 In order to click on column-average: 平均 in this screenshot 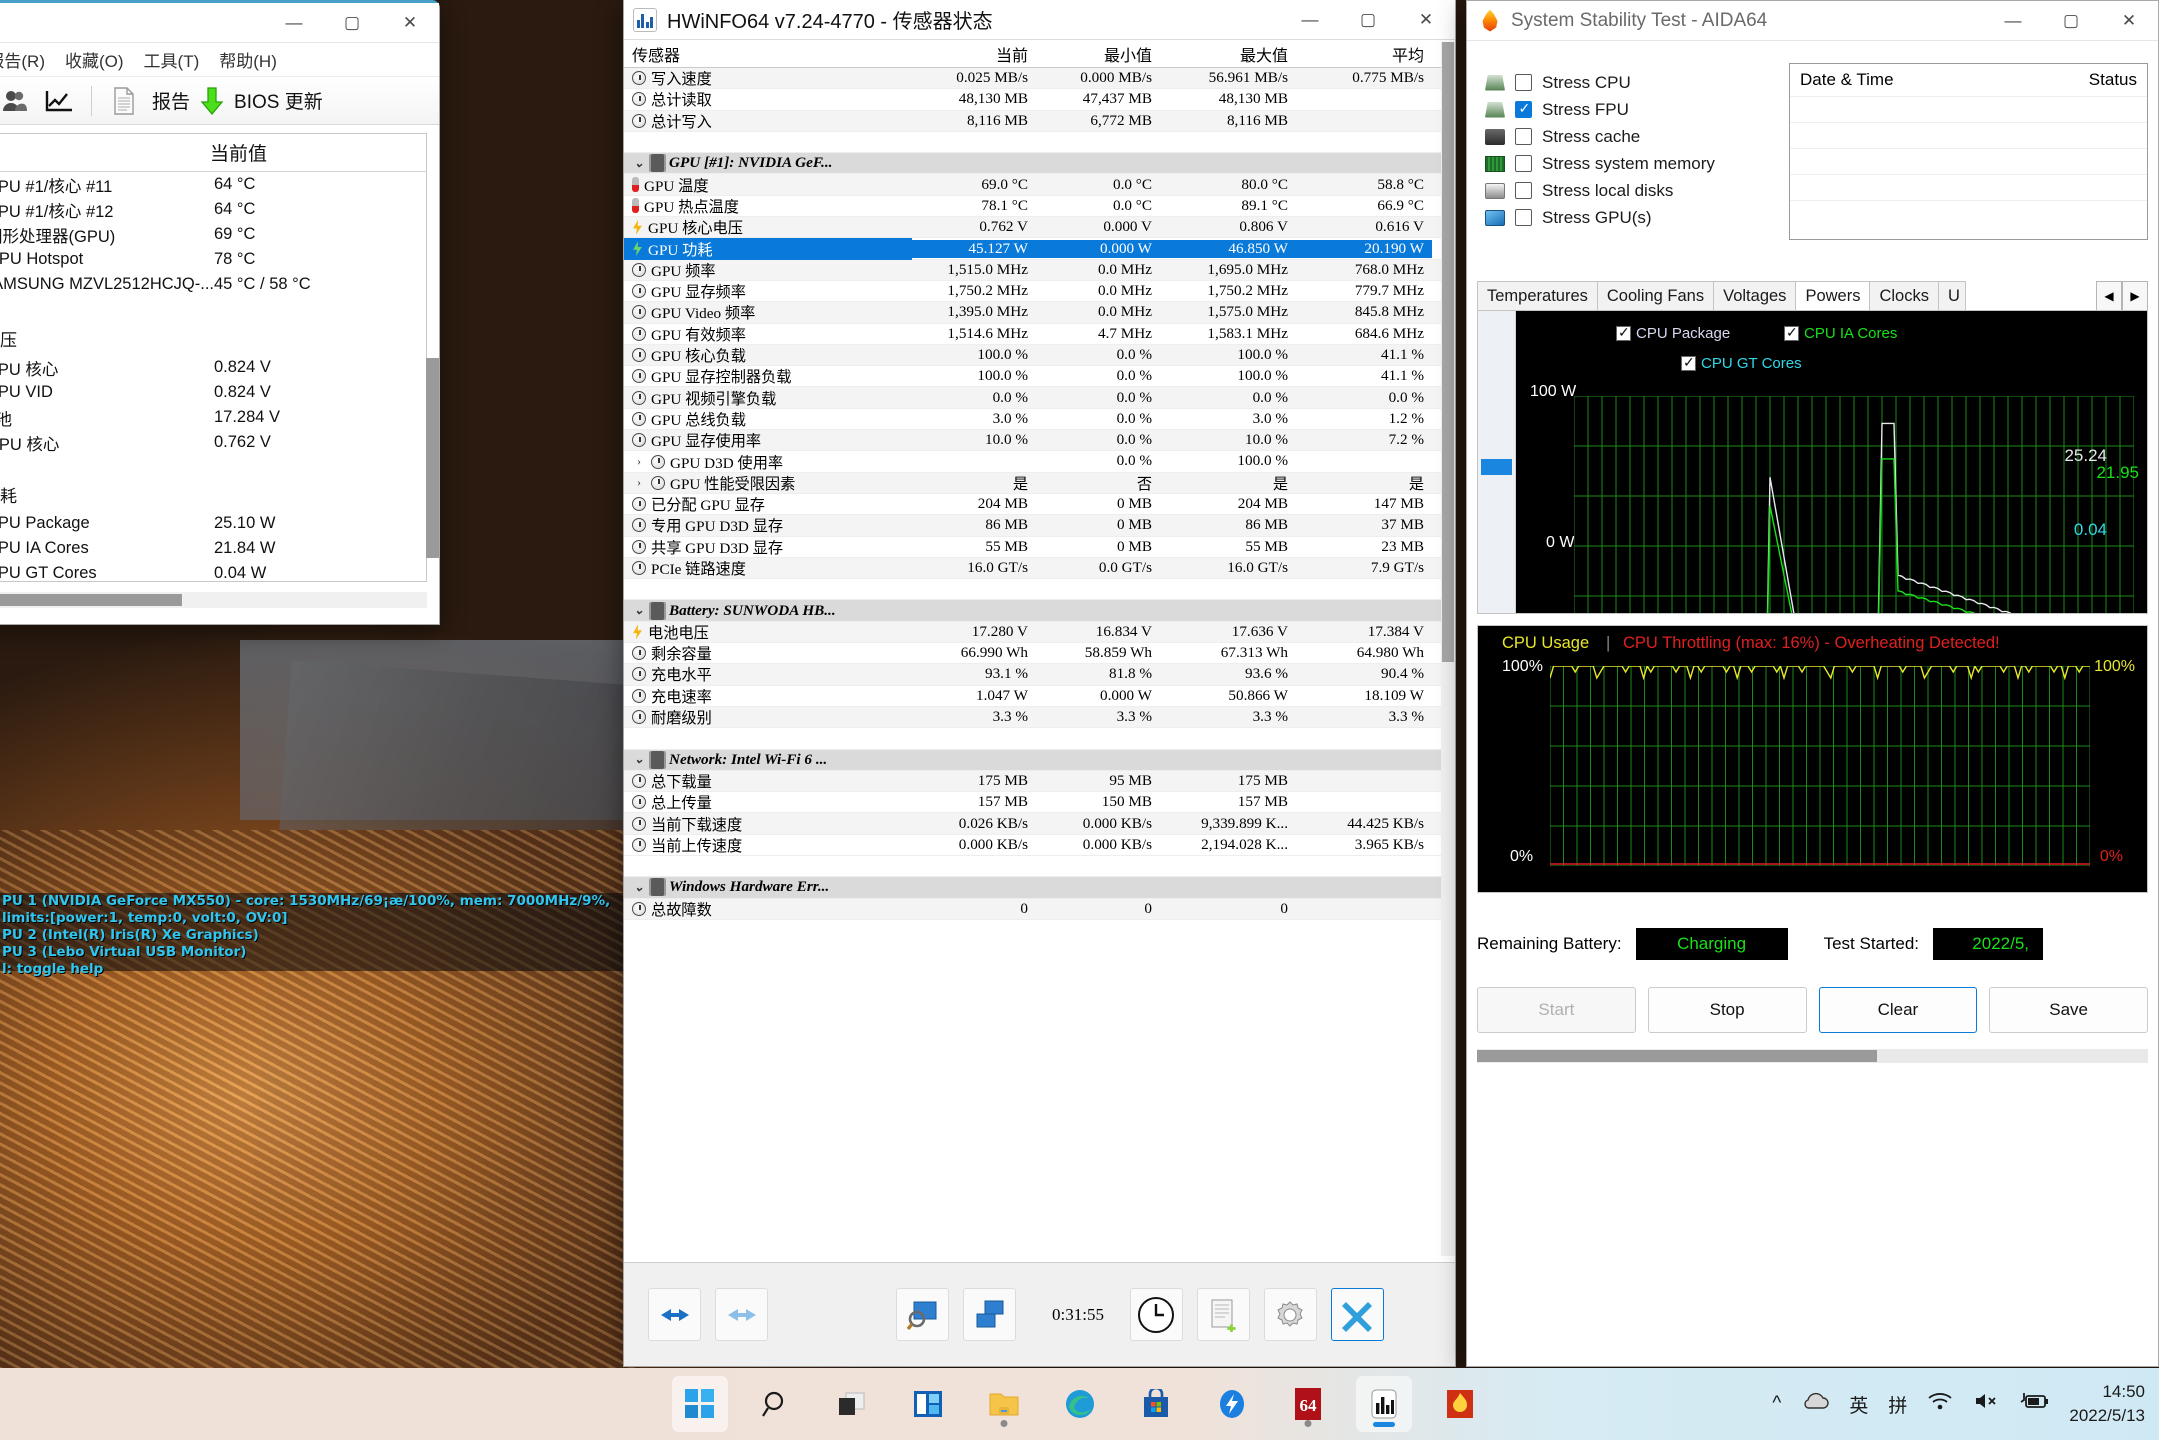, I will do `click(1364, 54)`.